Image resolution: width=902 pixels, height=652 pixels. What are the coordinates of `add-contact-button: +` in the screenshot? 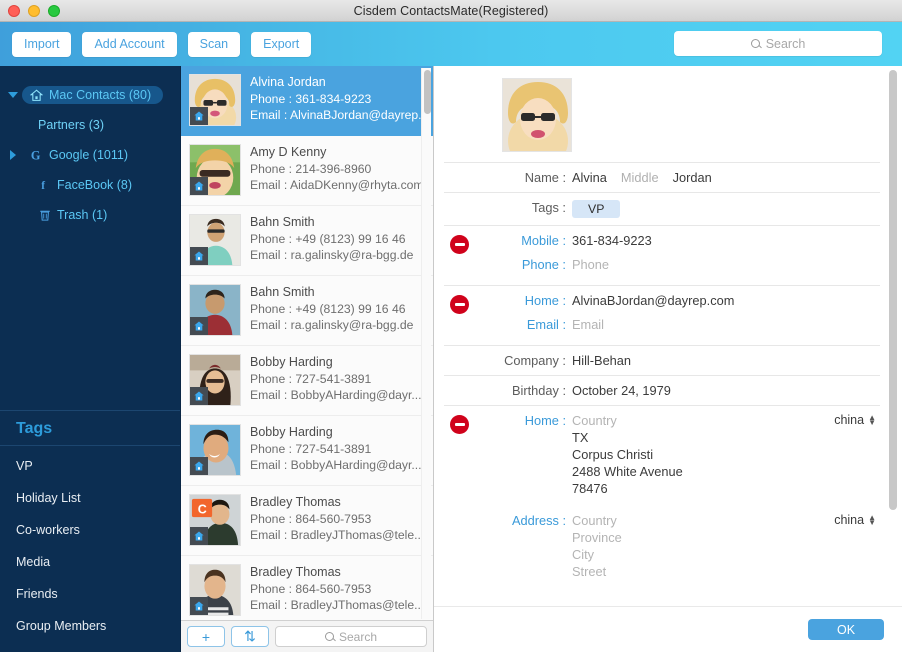 It's located at (206, 636).